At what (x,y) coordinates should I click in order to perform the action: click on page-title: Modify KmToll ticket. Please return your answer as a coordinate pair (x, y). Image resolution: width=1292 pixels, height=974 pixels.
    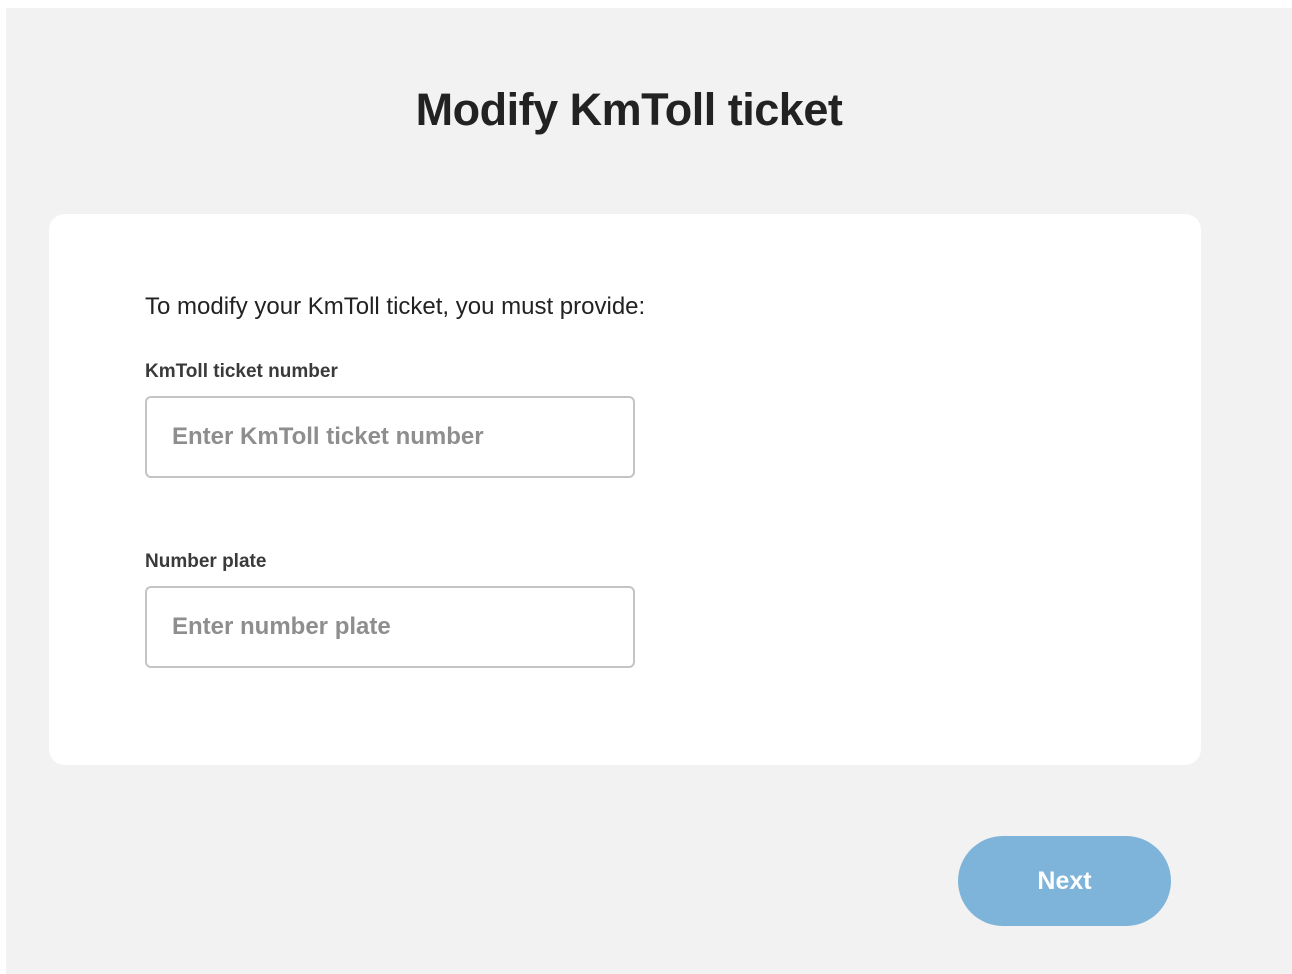
    Looking at the image, I should click on (629, 109).